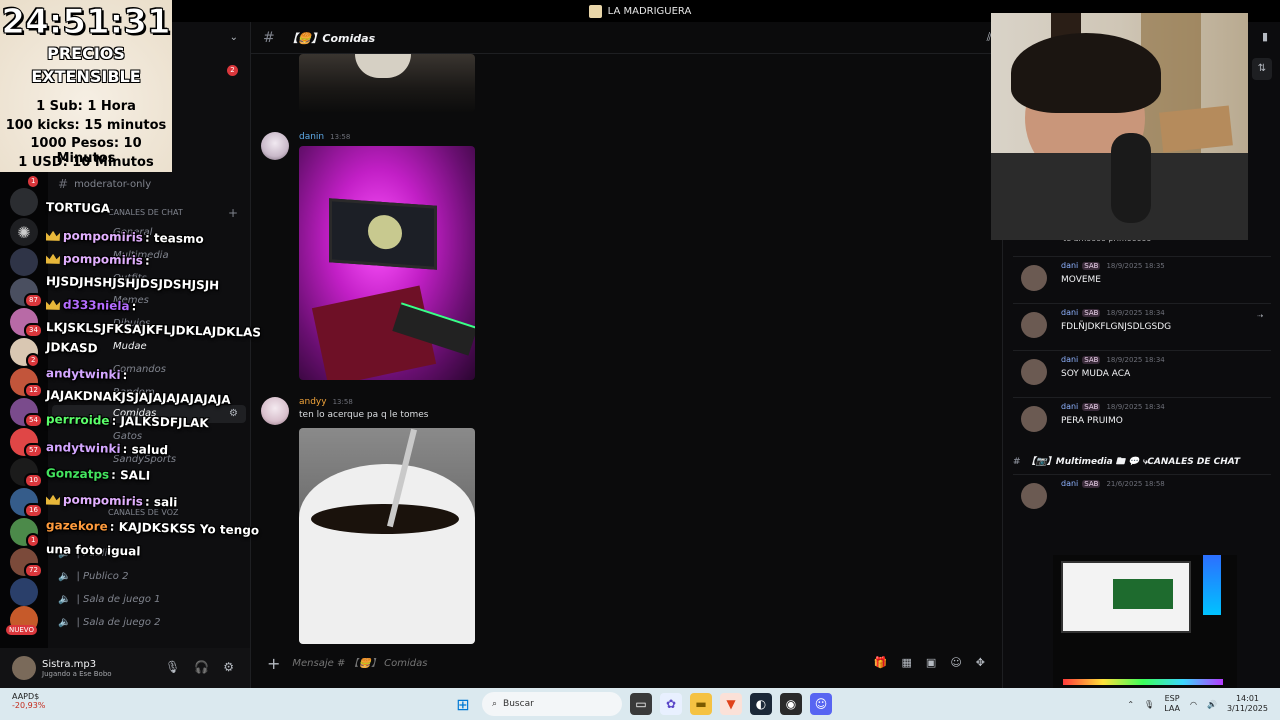 The width and height of the screenshot is (1280, 720). Describe the element at coordinates (331, 38) in the screenshot. I see `channel-title: 【🍔】Comidas` at that location.